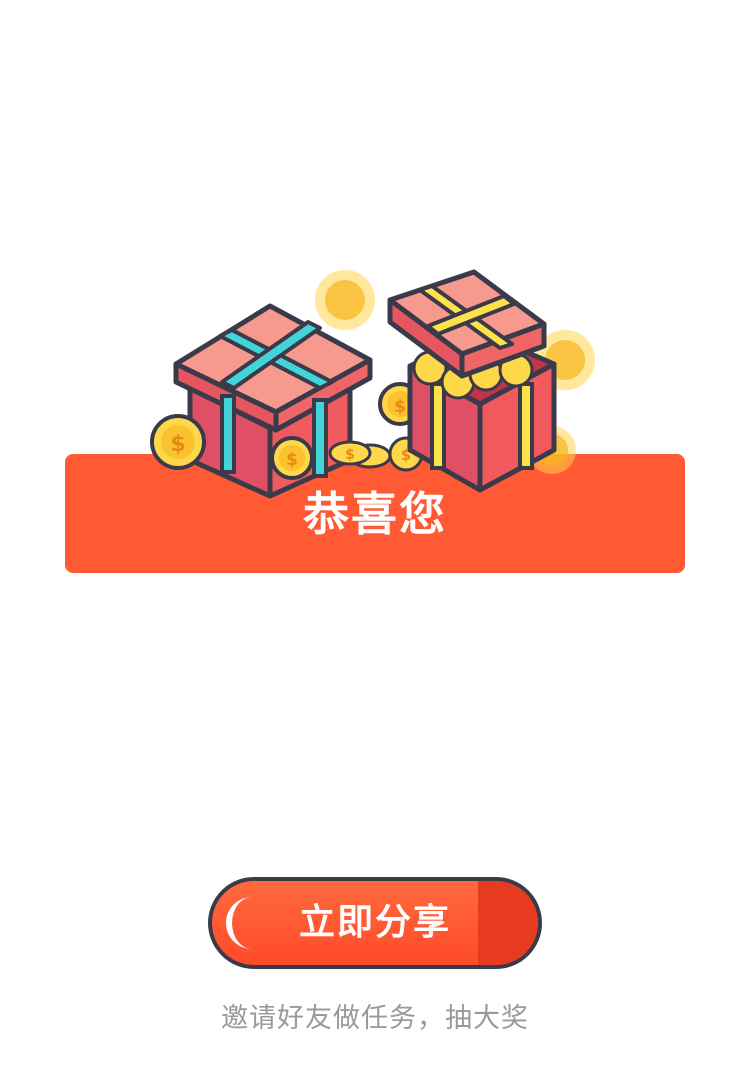  What do you see at coordinates (375, 1018) in the screenshot?
I see `invite-caption: 邀请好友做任务，抽大奖` at bounding box center [375, 1018].